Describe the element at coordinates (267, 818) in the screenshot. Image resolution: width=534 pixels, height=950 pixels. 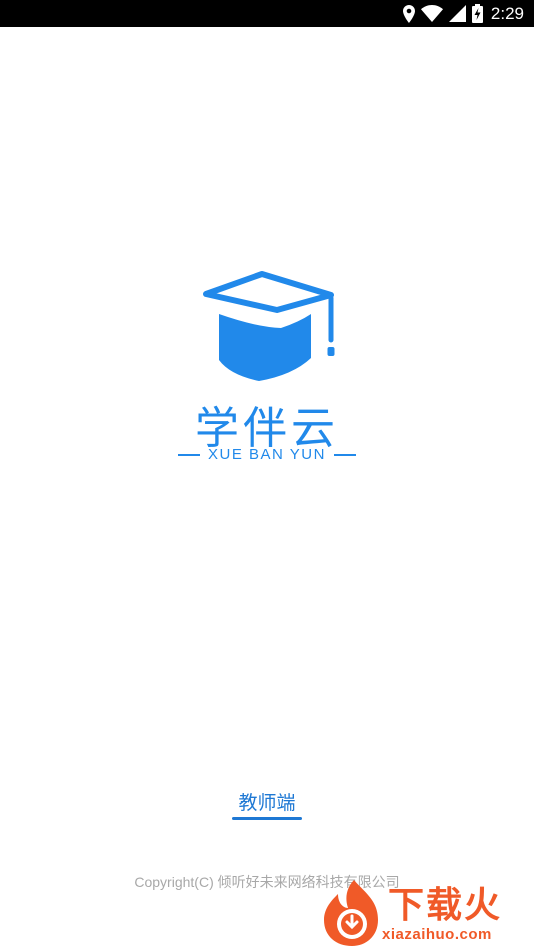
I see `role-tab-indicator` at that location.